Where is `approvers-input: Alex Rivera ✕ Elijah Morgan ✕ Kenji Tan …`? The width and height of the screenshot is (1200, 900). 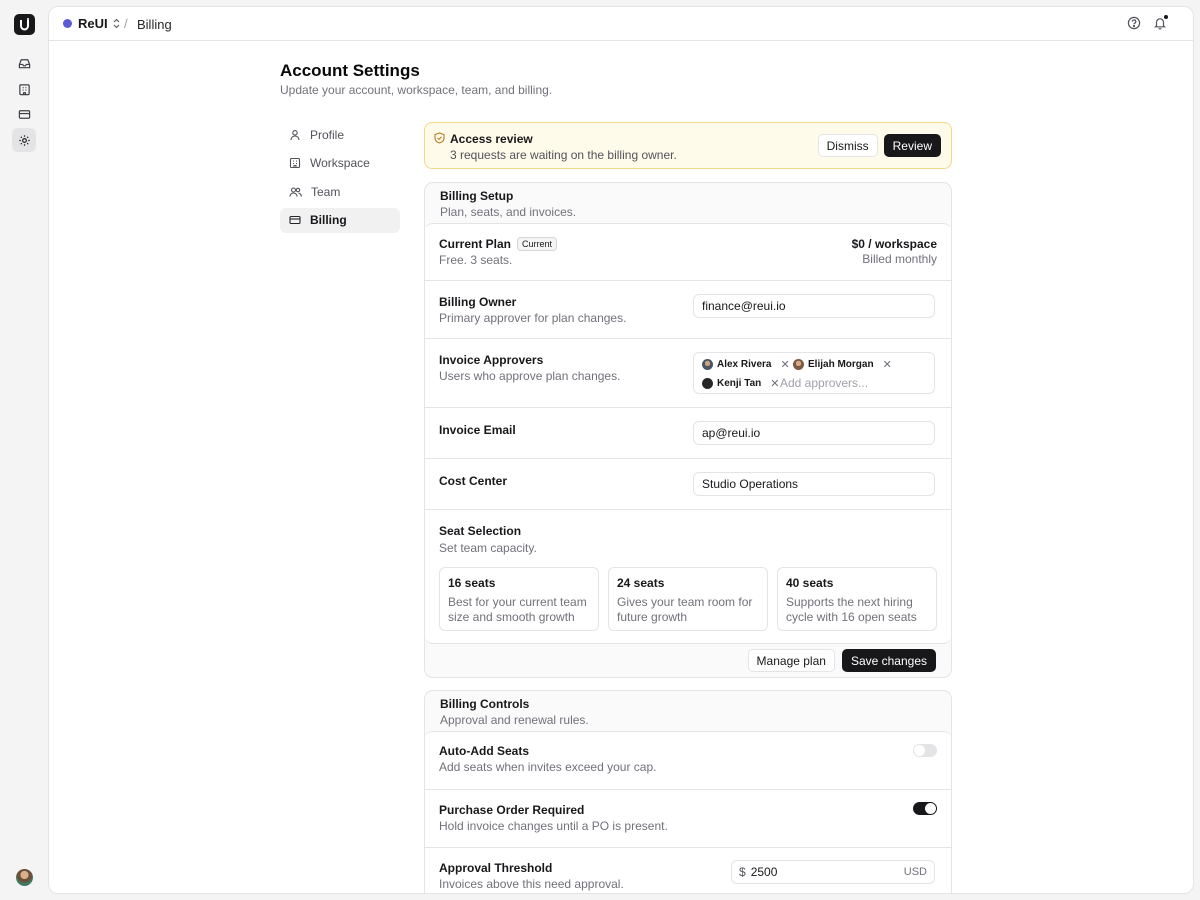
approvers-input: Alex Rivera ✕ Elijah Morgan ✕ Kenji Tan … is located at coordinates (814, 373).